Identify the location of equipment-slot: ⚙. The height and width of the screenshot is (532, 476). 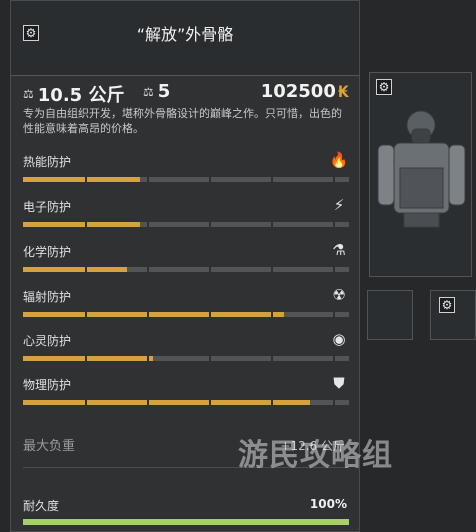
(453, 315).